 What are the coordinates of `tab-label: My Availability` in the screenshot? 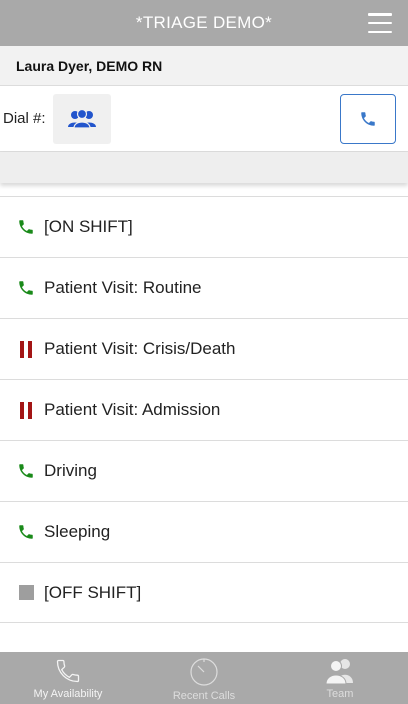 It's located at (68, 694).